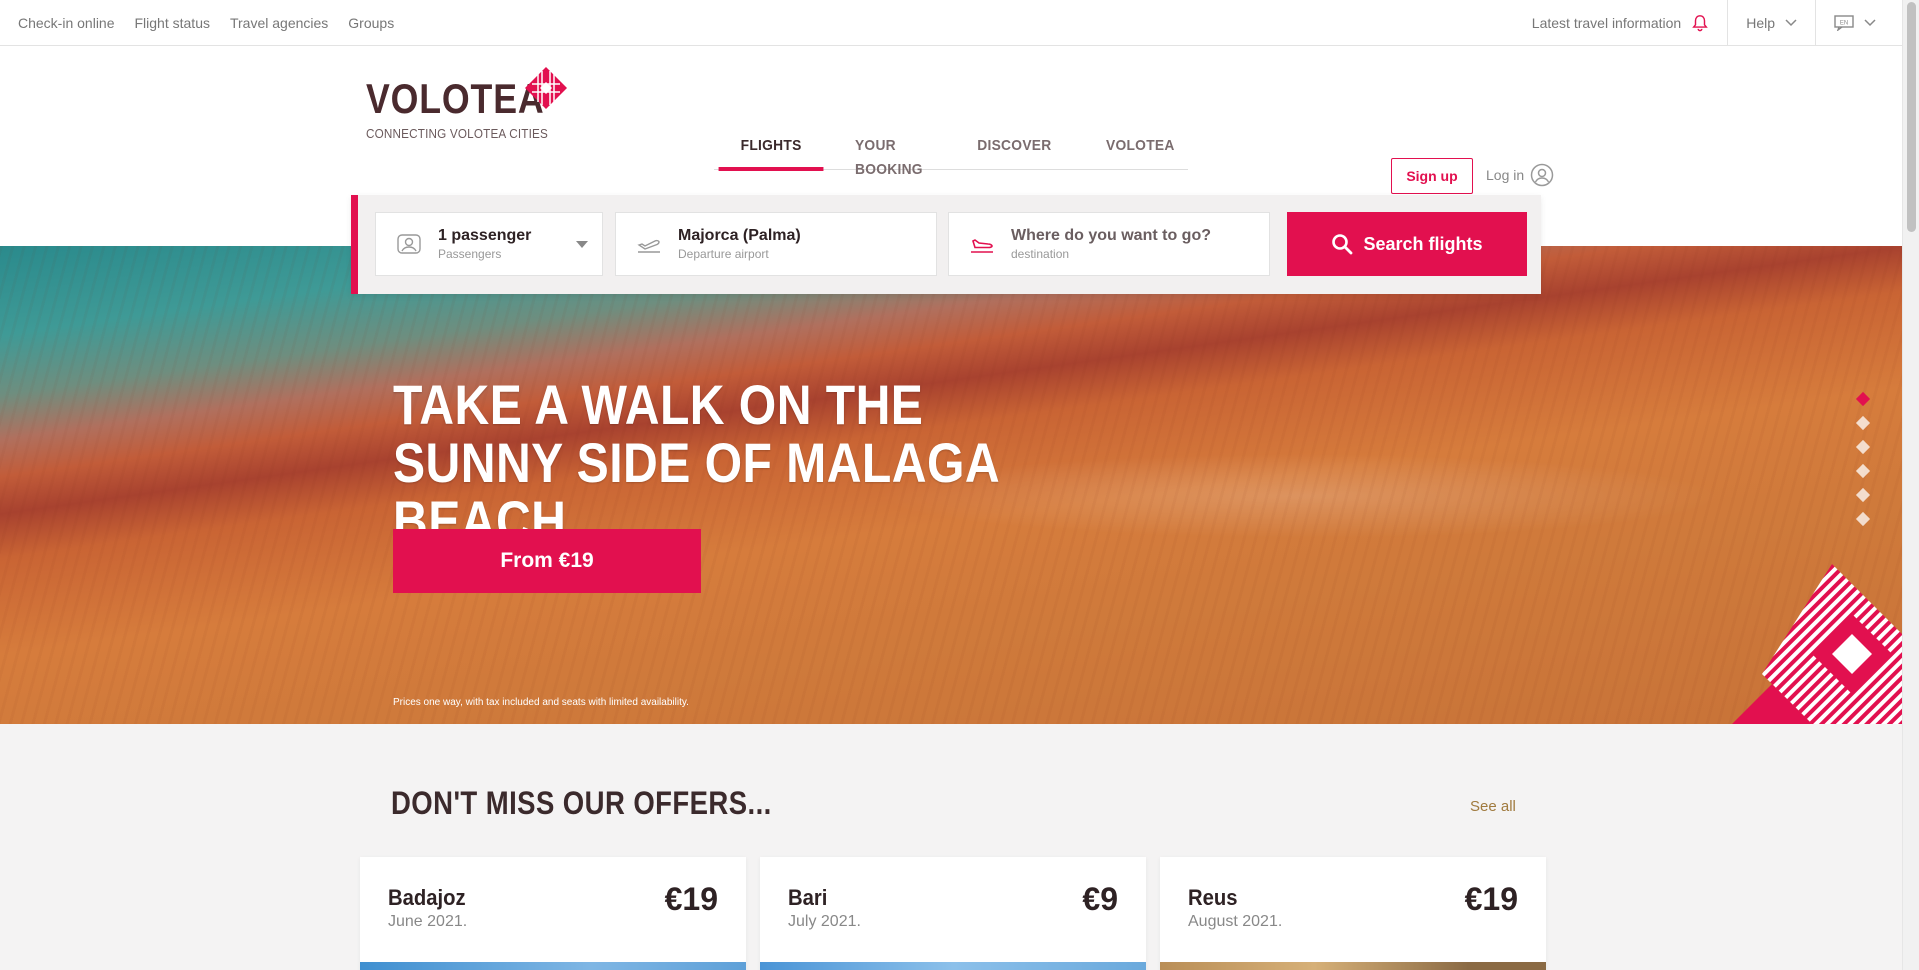 The height and width of the screenshot is (970, 1919). Describe the element at coordinates (739, 235) in the screenshot. I see `departure-value: Majorca (Palma)` at that location.